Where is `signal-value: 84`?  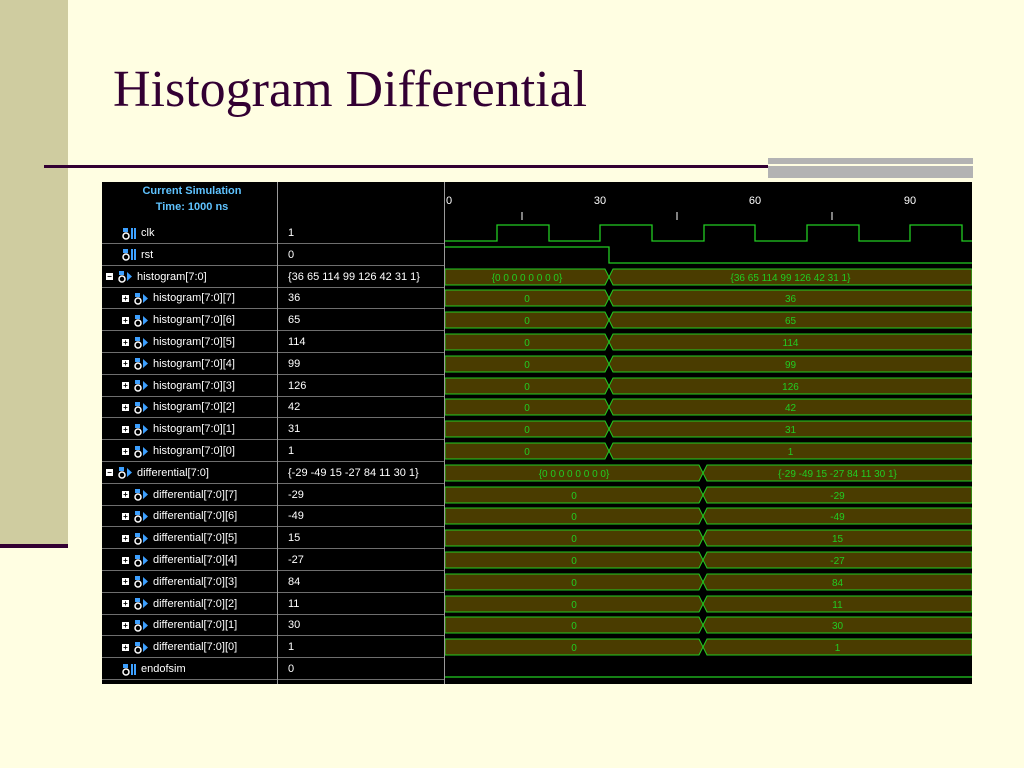 signal-value: 84 is located at coordinates (294, 581).